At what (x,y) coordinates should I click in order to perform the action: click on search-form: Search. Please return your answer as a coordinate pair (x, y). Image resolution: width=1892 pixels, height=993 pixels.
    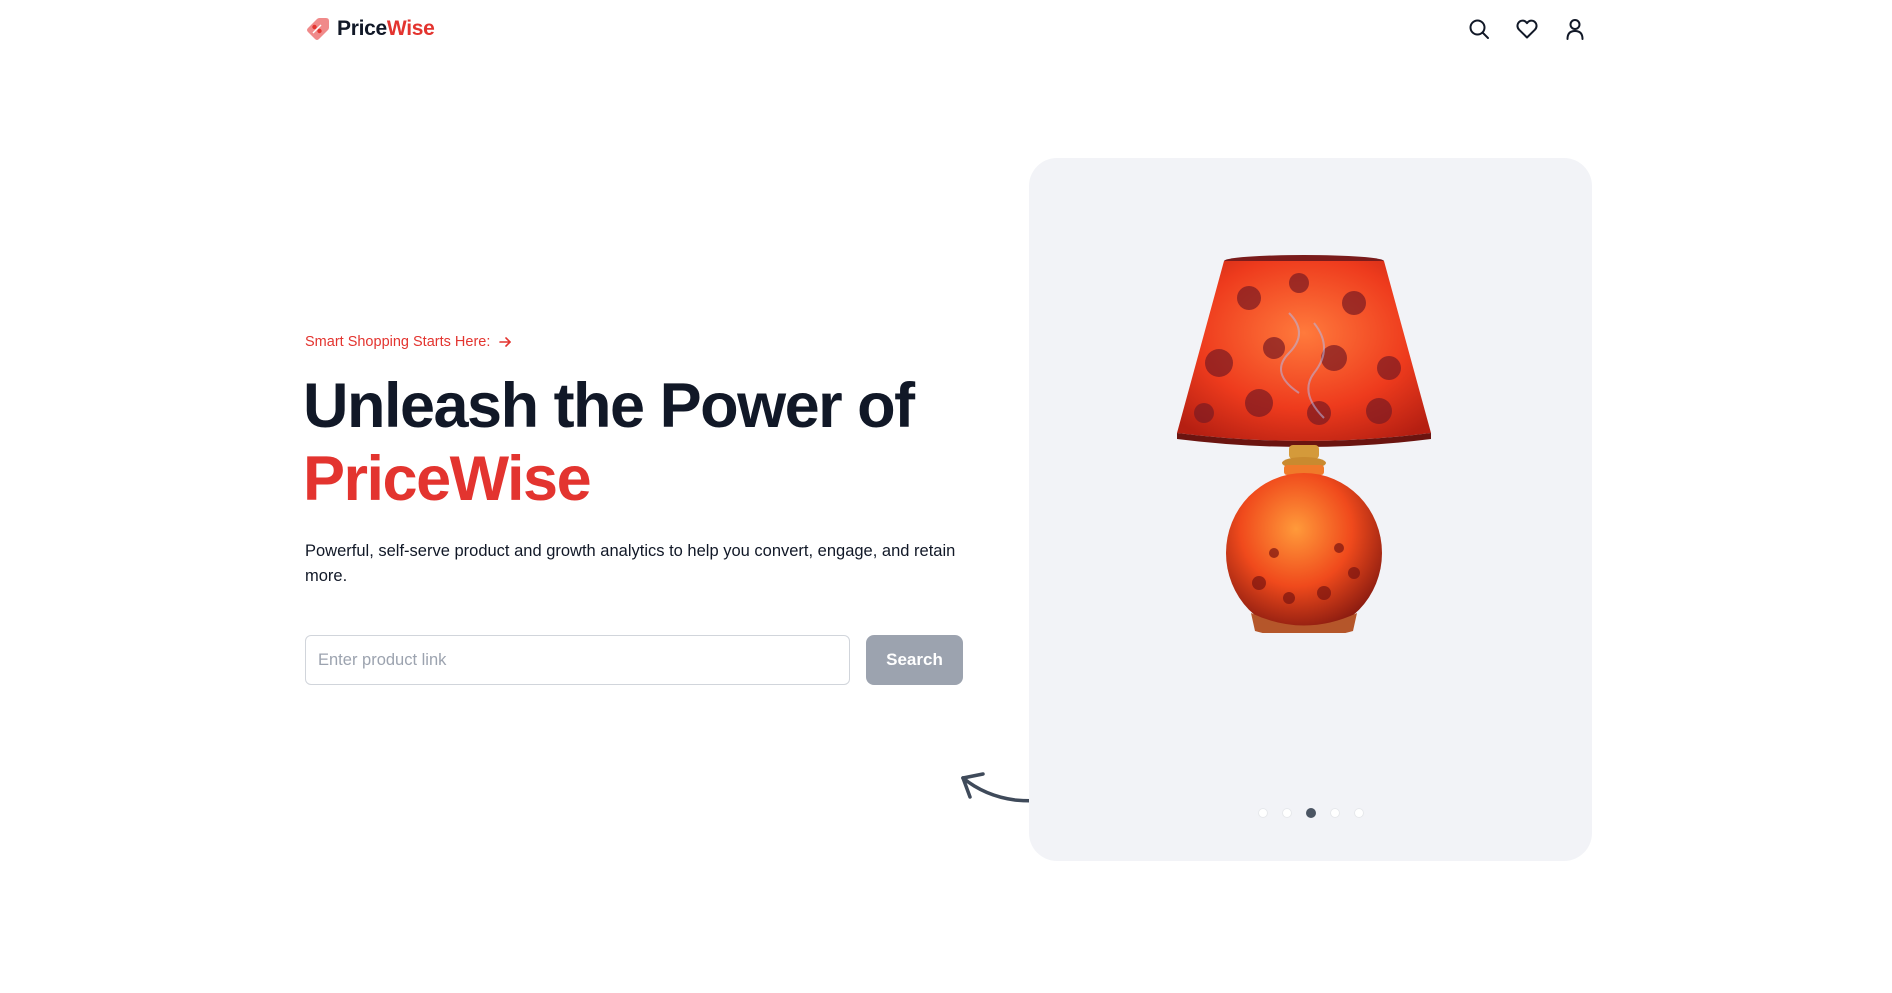
    Looking at the image, I should click on (634, 660).